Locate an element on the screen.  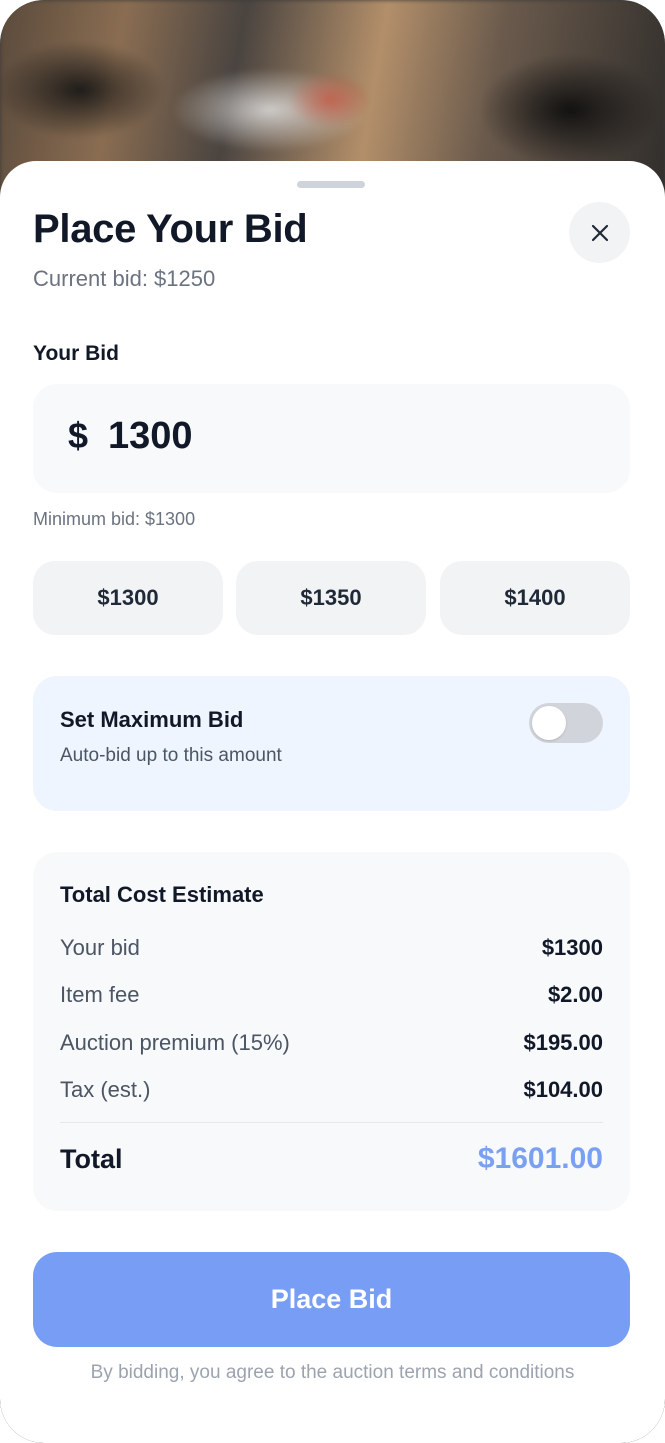
cost-value: $1300 is located at coordinates (572, 947).